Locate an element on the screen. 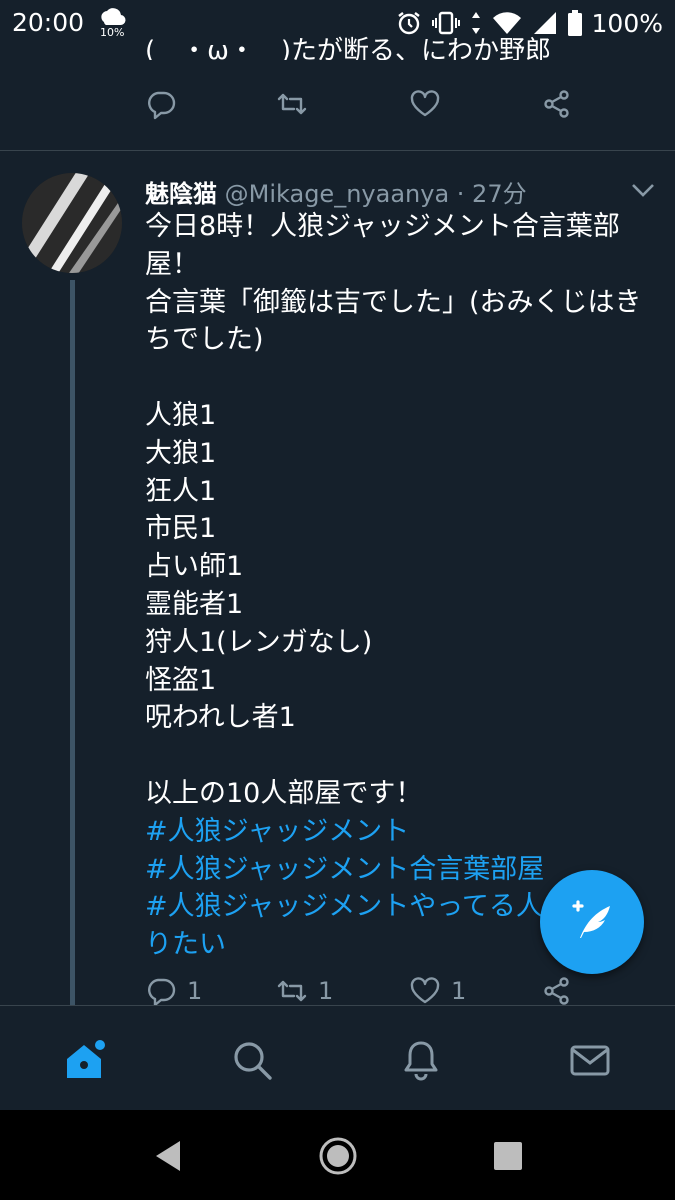 The width and height of the screenshot is (675, 1200). tweet-line: 狩人1(レンガなし) is located at coordinates (259, 642).